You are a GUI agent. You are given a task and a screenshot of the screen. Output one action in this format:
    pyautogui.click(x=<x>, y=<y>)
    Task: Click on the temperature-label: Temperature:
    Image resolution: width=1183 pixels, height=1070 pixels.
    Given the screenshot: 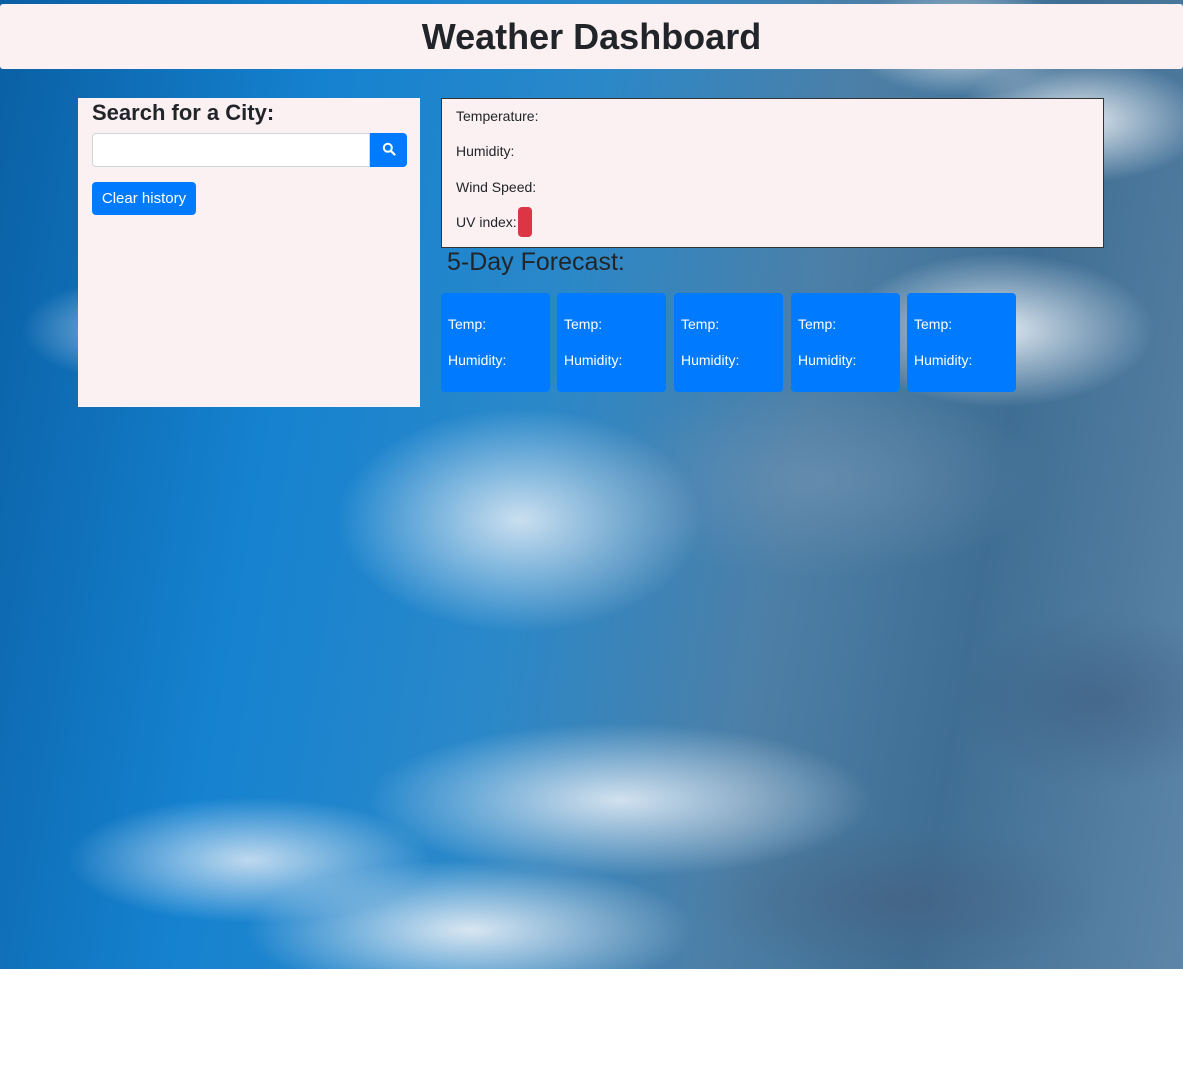 What is the action you would take?
    pyautogui.click(x=497, y=116)
    